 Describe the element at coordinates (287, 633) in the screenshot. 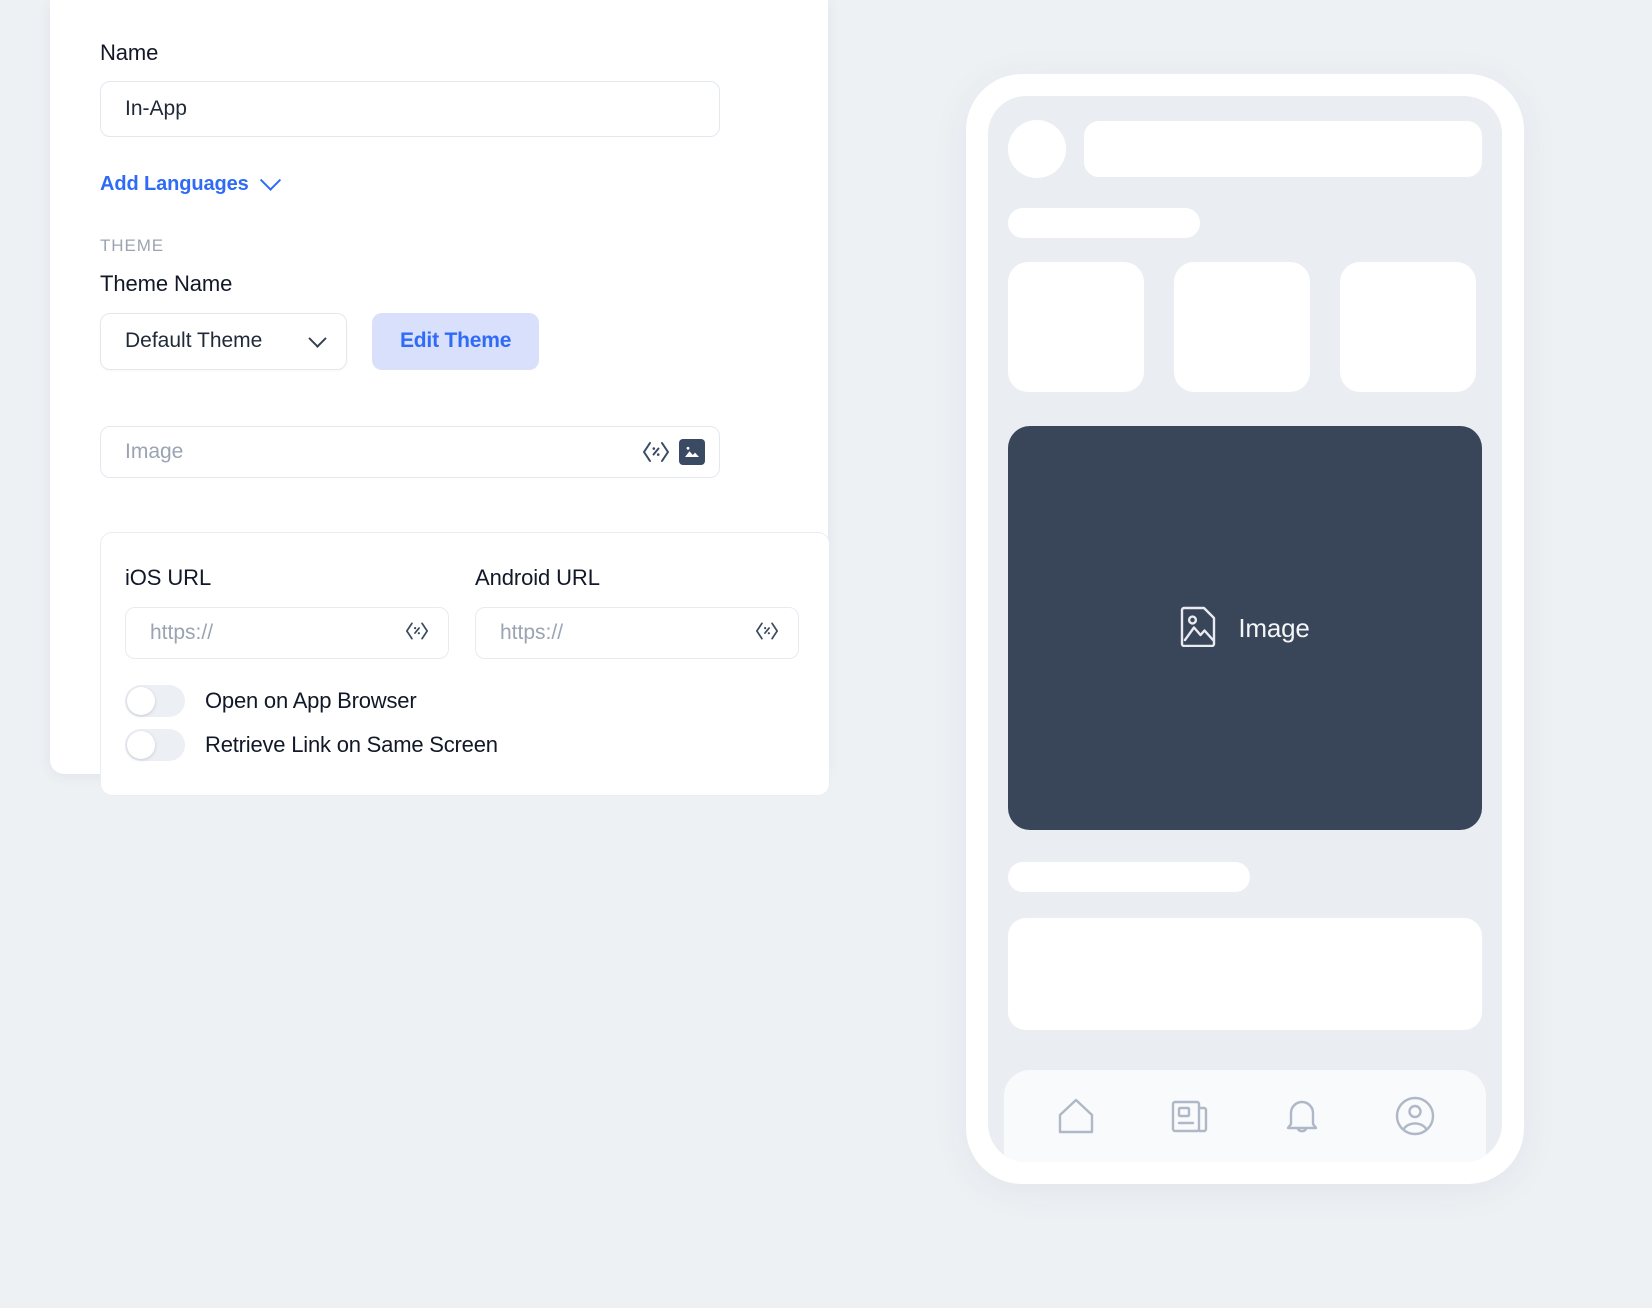

I see `ios-url-input: https://` at that location.